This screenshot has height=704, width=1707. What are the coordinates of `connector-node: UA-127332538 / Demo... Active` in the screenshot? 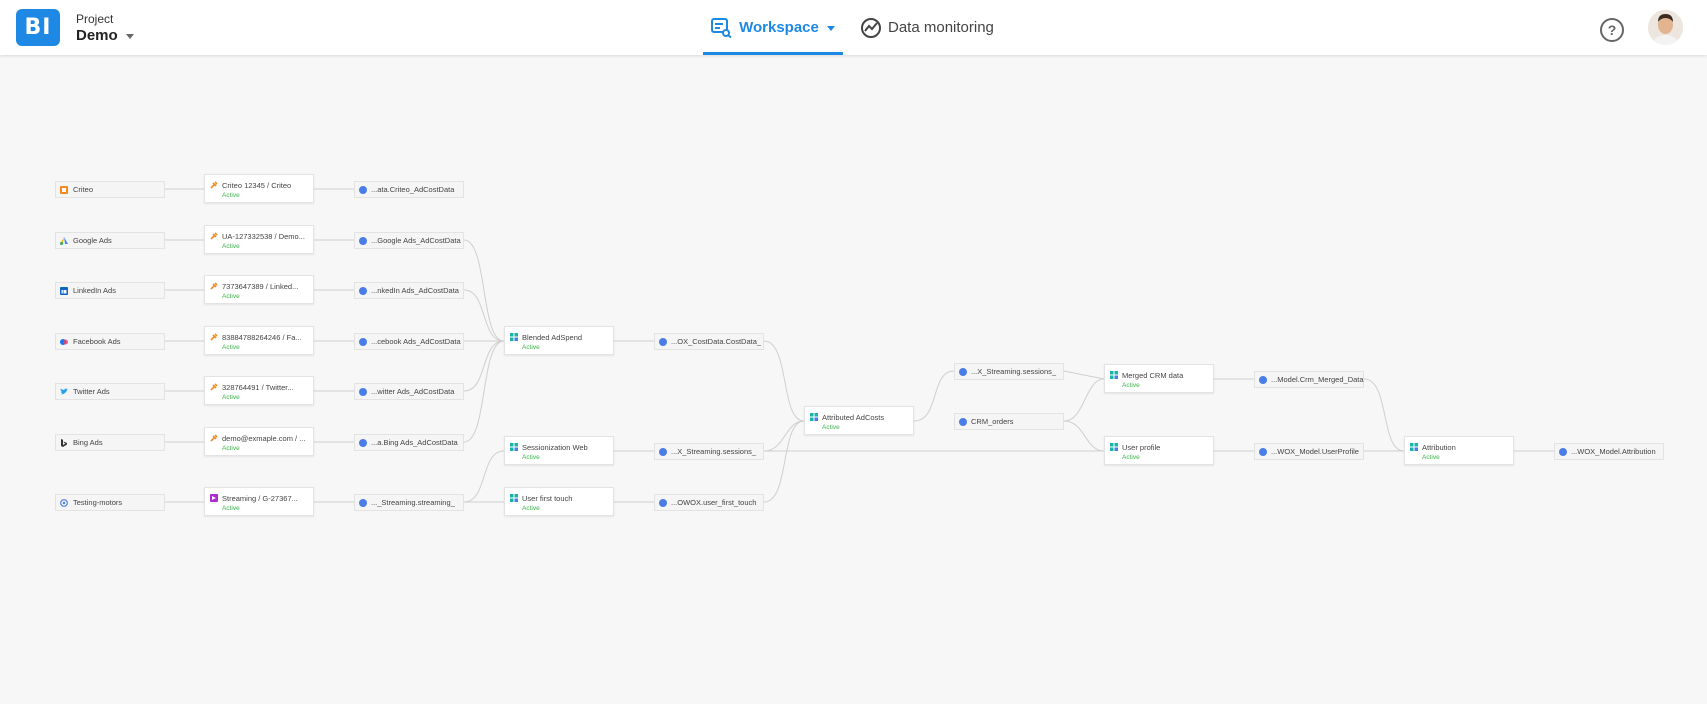 It's located at (259, 239).